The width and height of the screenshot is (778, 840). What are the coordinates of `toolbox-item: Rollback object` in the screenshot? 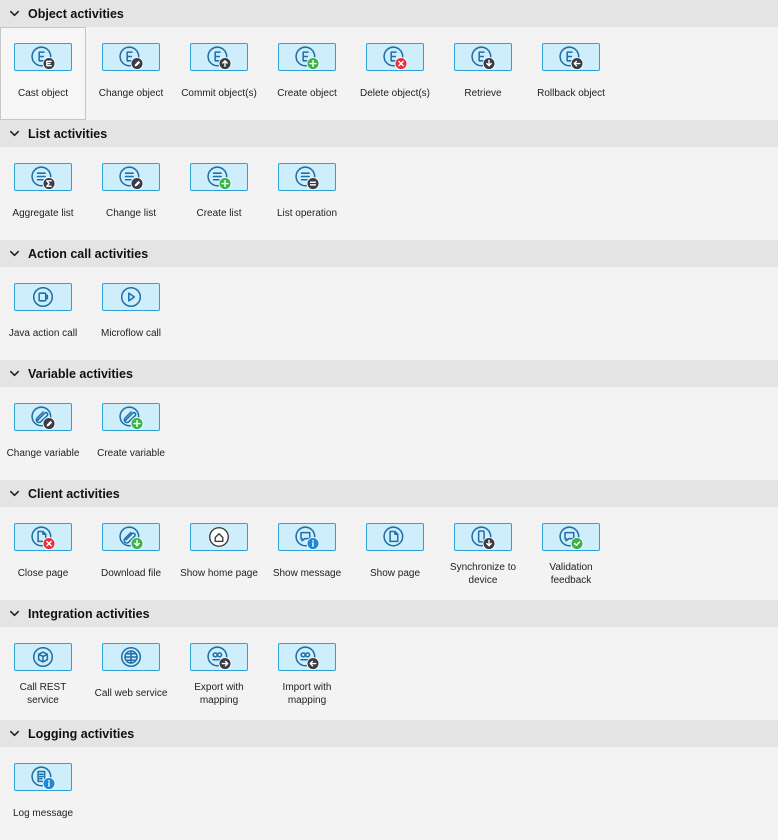 It's located at (571, 73).